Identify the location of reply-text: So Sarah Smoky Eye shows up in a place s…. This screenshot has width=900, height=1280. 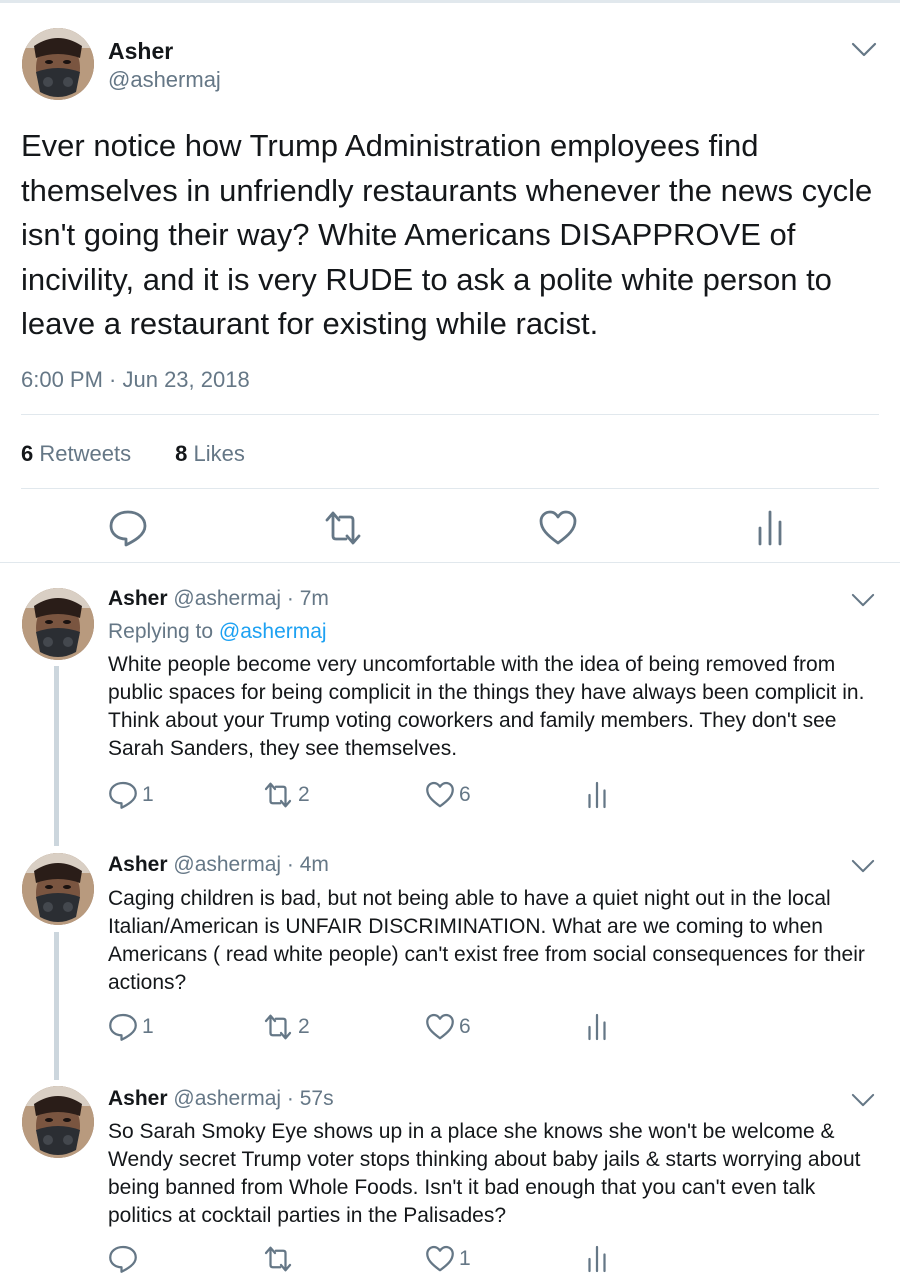
(484, 1173).